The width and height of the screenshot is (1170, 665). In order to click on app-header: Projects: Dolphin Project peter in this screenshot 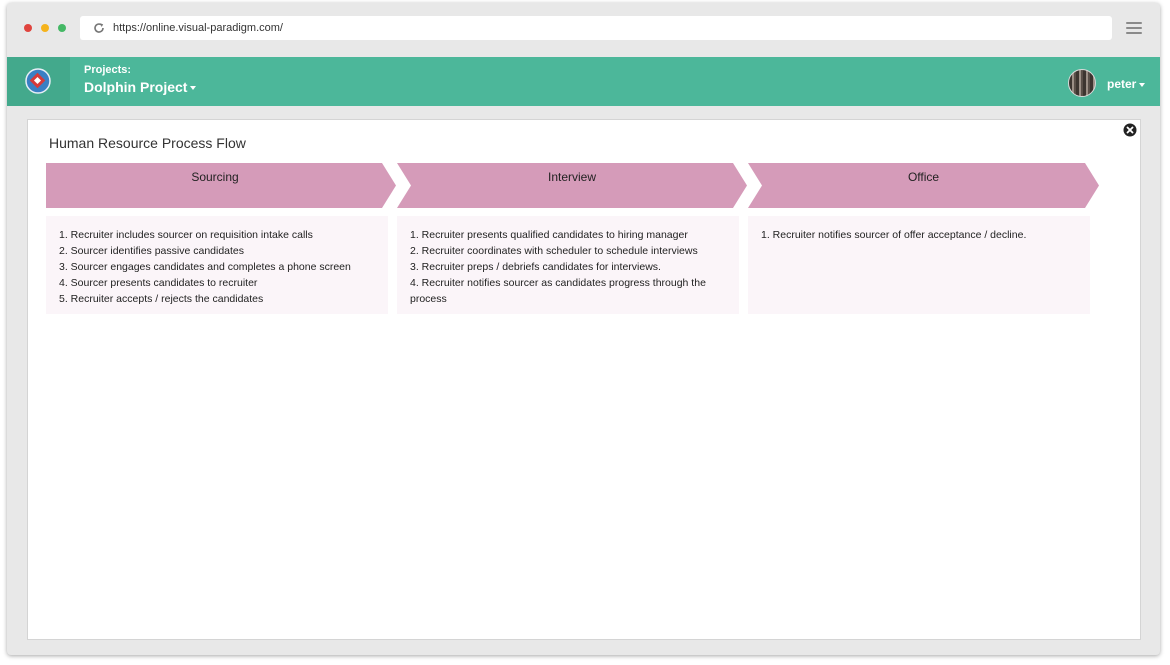, I will do `click(583, 81)`.